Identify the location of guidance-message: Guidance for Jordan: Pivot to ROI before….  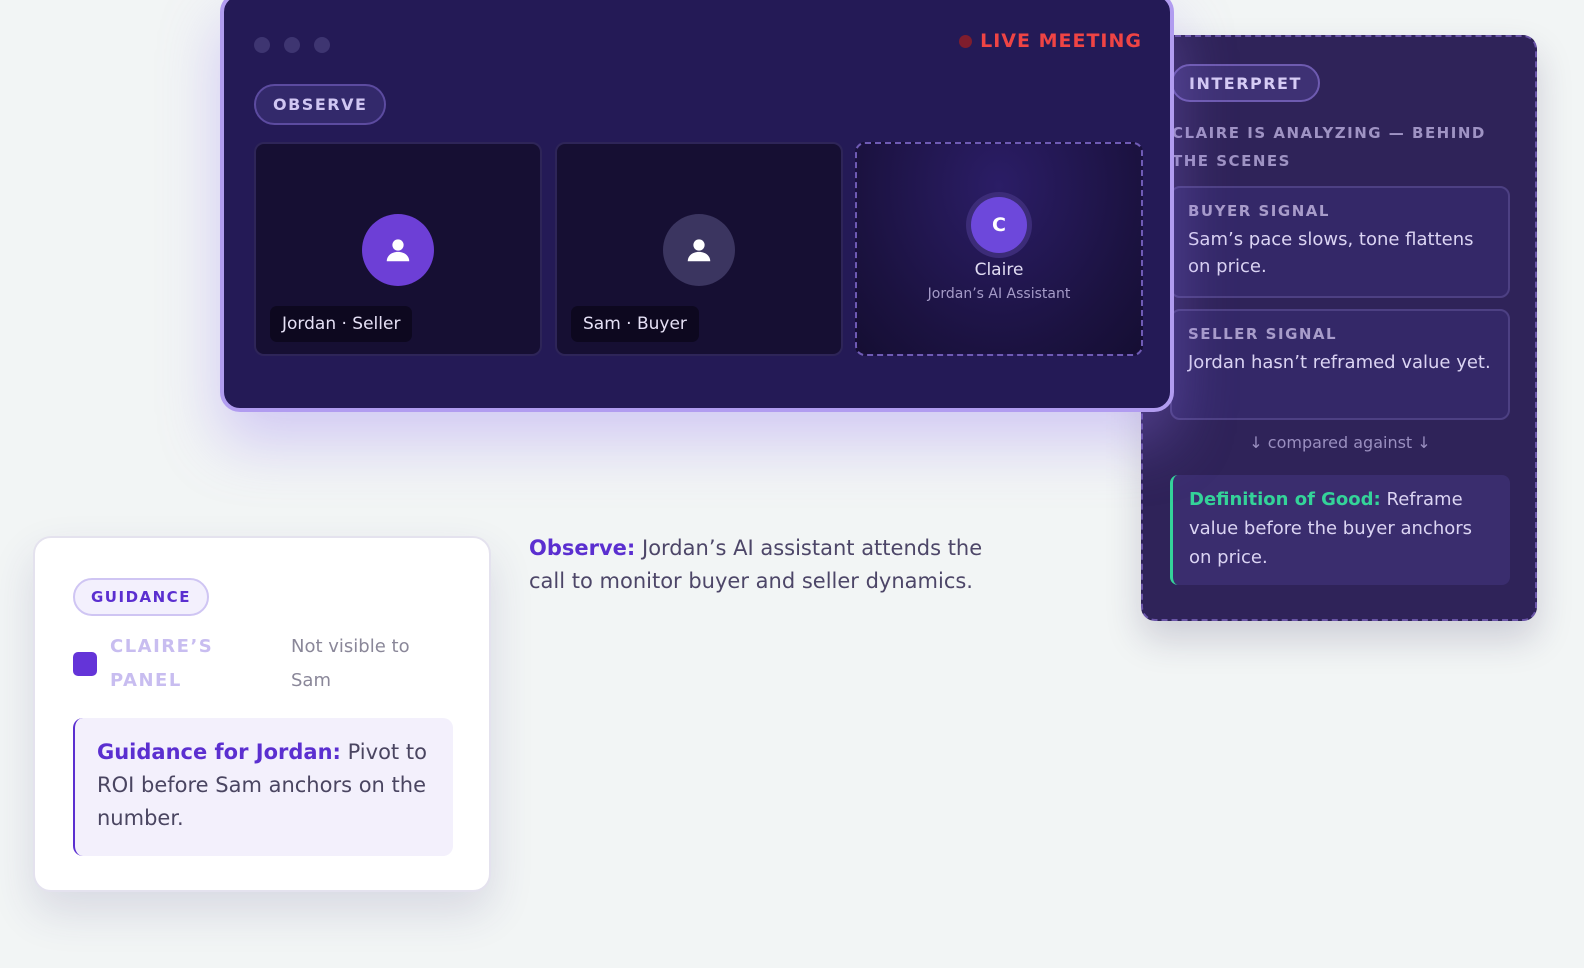
(263, 787).